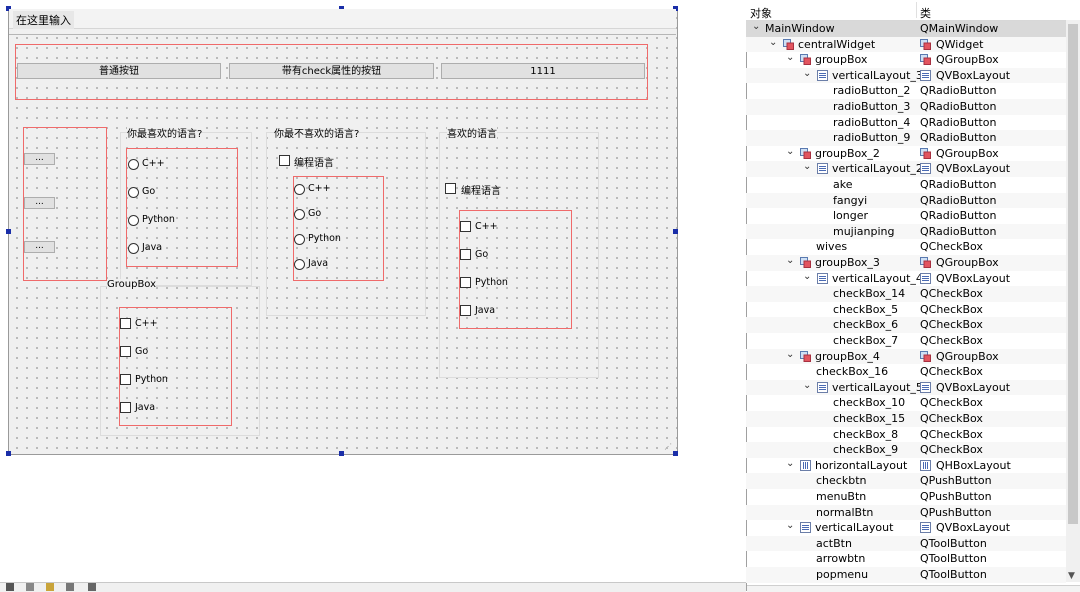 The width and height of the screenshot is (1080, 592). What do you see at coordinates (1071, 576) in the screenshot?
I see `scroll-down-icon: ▼` at bounding box center [1071, 576].